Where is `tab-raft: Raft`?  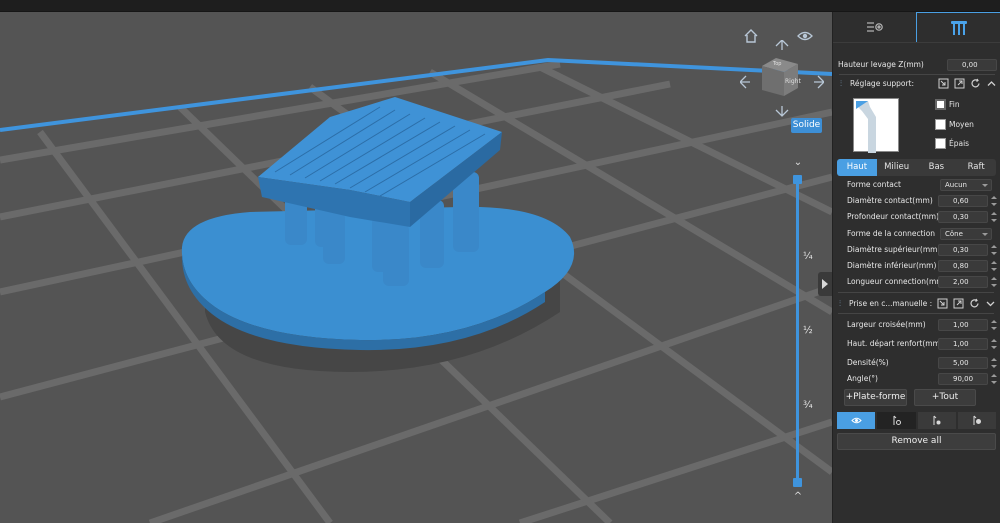
tab-raft: Raft is located at coordinates (976, 167).